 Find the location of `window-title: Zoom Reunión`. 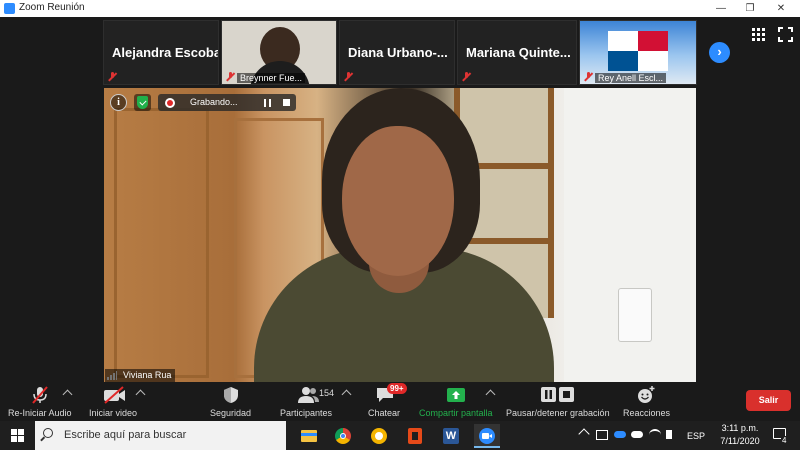

window-title: Zoom Reunión is located at coordinates (52, 7).